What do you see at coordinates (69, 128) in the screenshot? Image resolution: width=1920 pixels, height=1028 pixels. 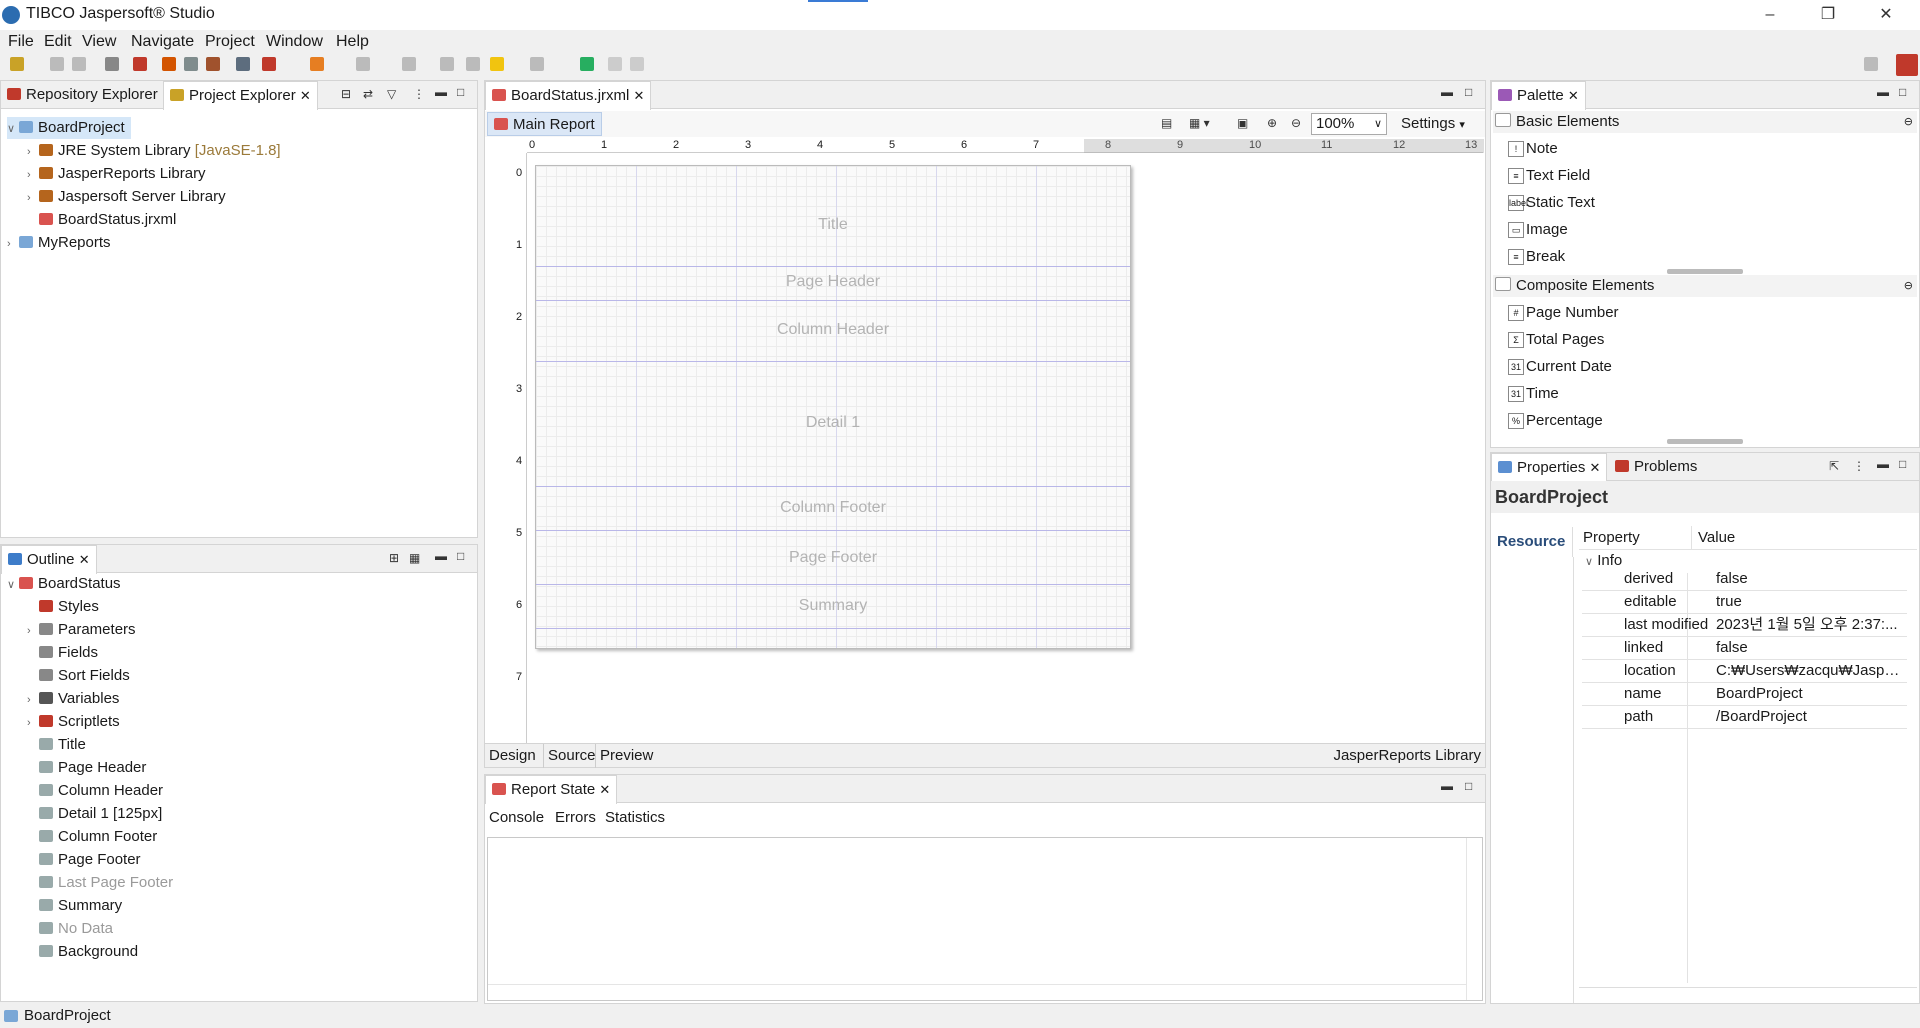 I see `tree-item-boardproject: ∨ BoardProject` at bounding box center [69, 128].